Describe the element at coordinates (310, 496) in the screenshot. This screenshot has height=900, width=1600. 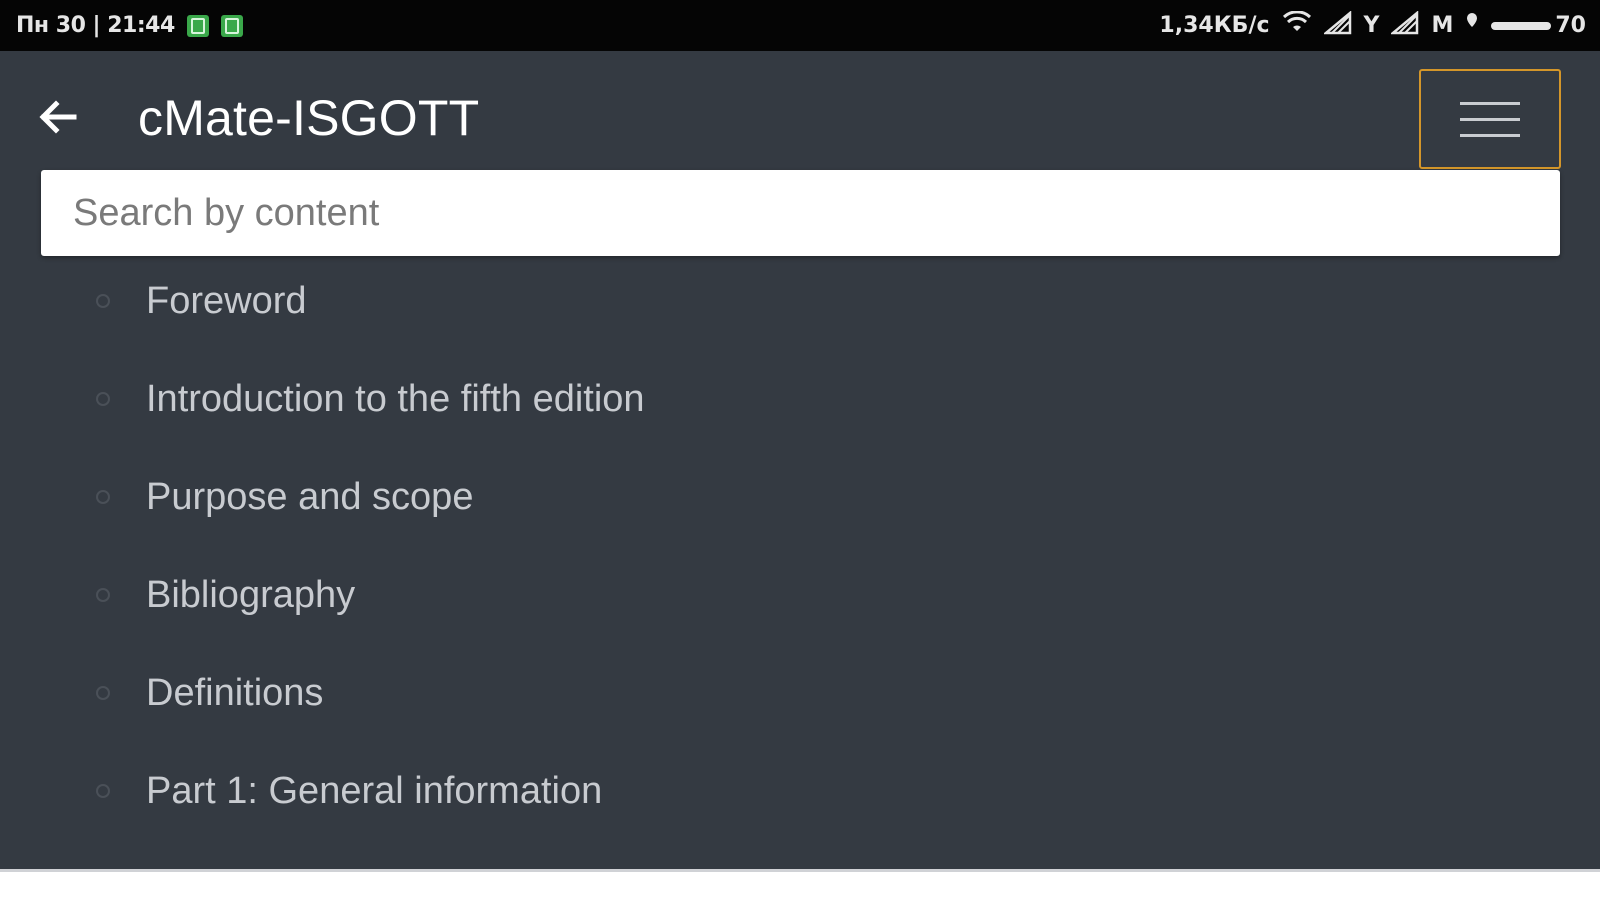
I see `list-item-label: Purpose and scope` at that location.